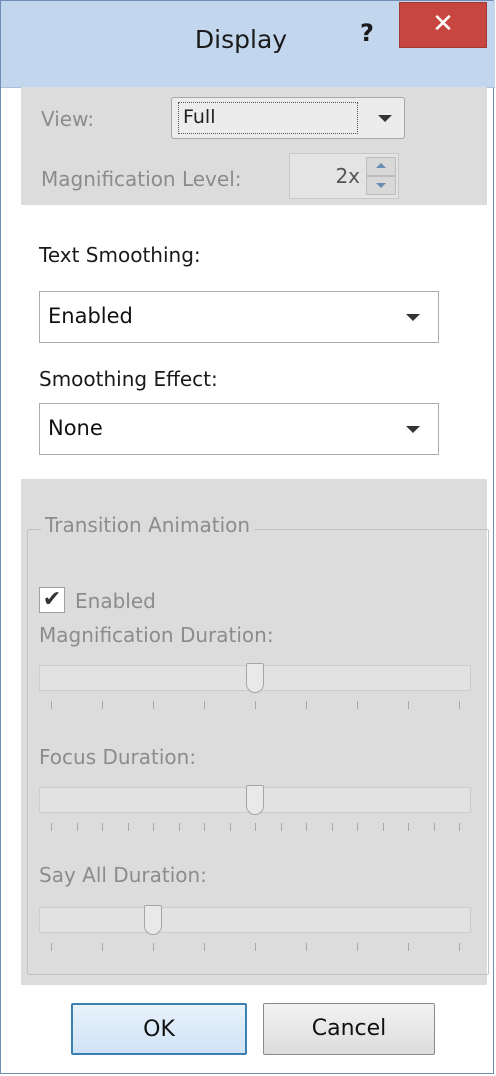  I want to click on enabled-label: Enabled, so click(115, 601).